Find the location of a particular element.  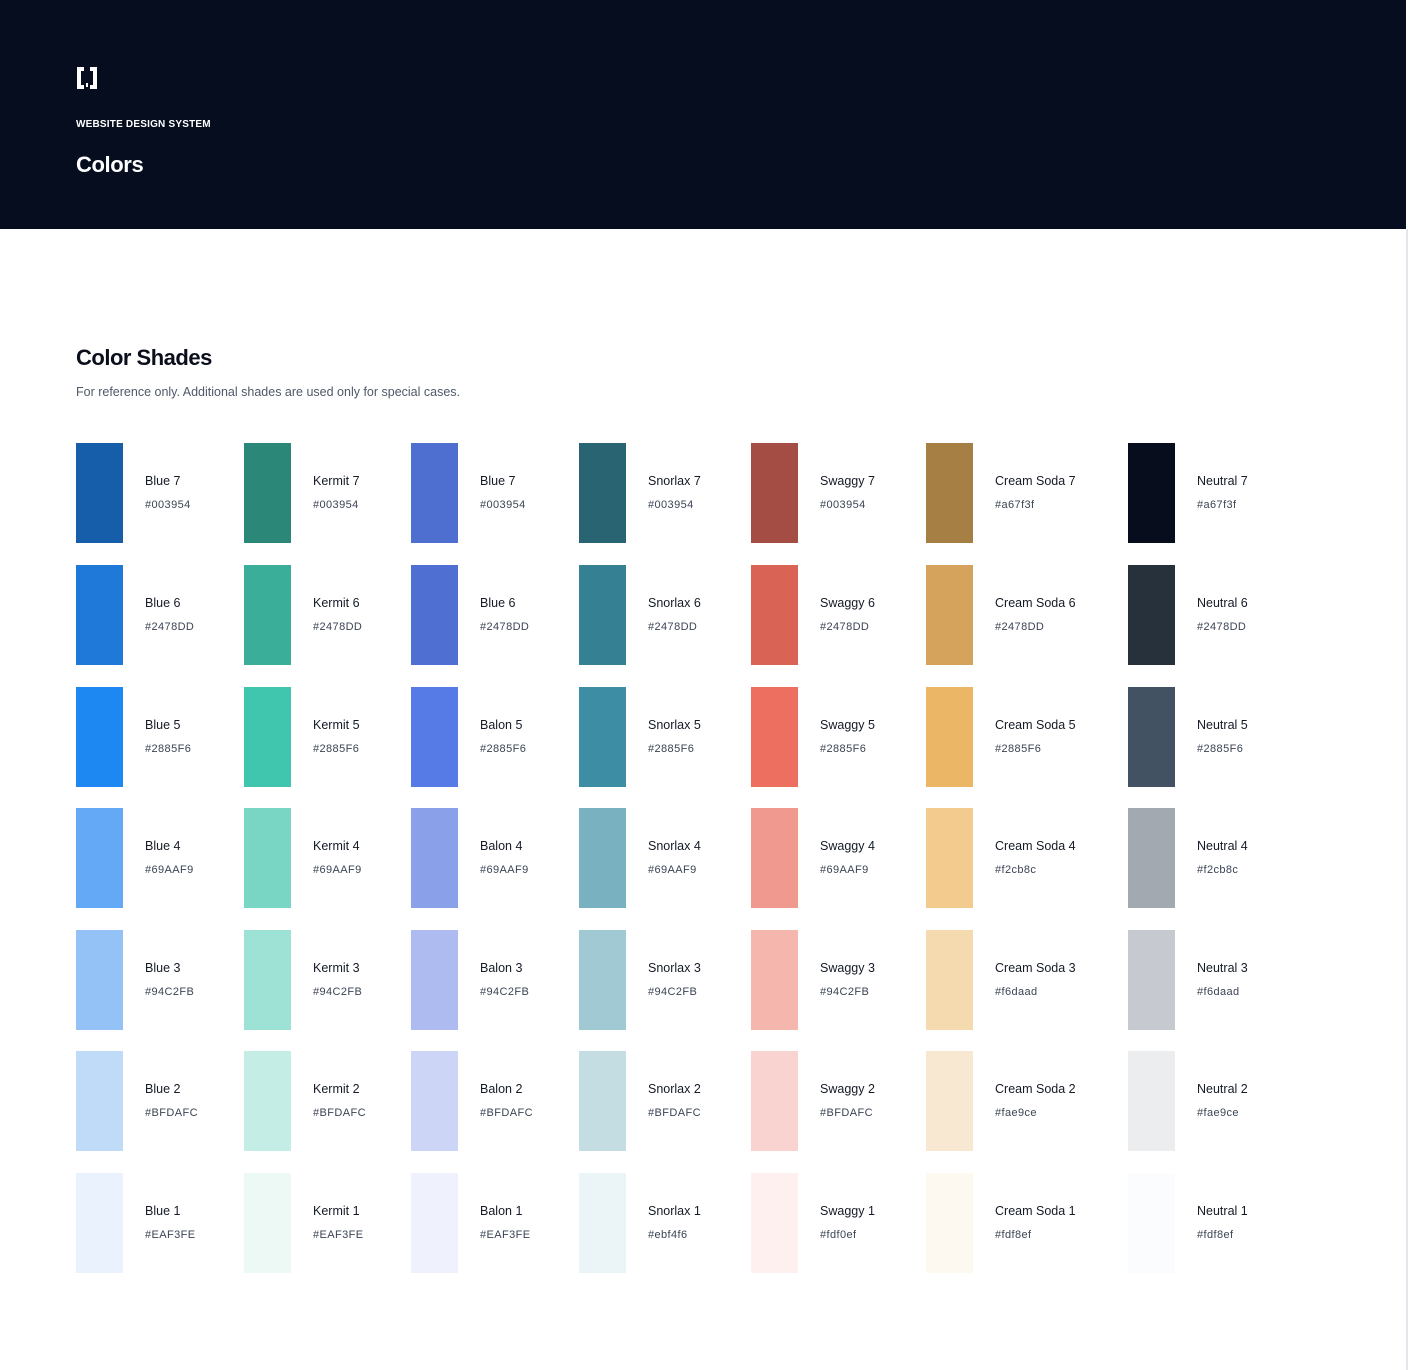

color-shade: Balon 4 #69AAF9 is located at coordinates (501, 858).